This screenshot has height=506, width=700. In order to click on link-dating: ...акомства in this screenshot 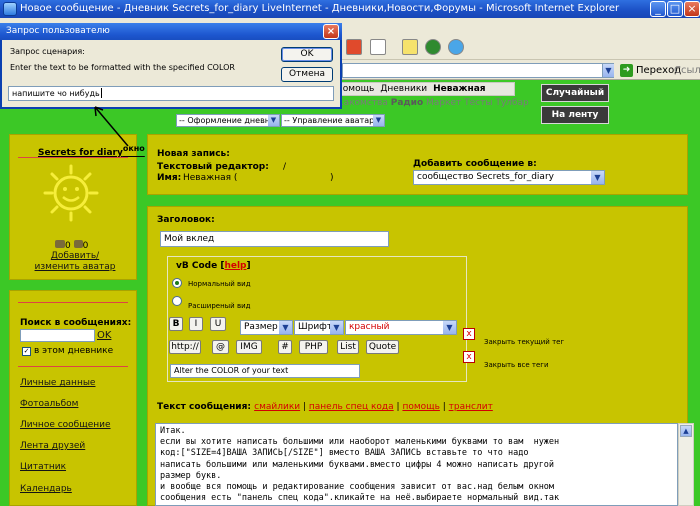, I will do `click(361, 103)`.